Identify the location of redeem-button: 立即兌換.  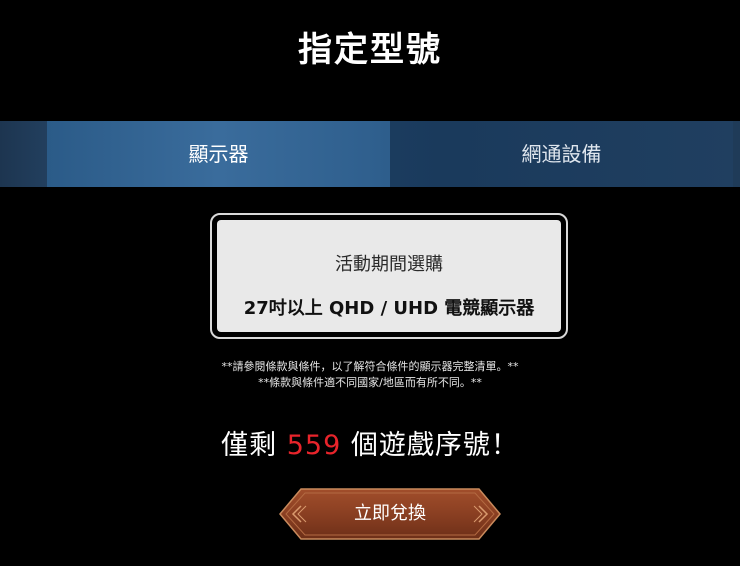
(390, 514).